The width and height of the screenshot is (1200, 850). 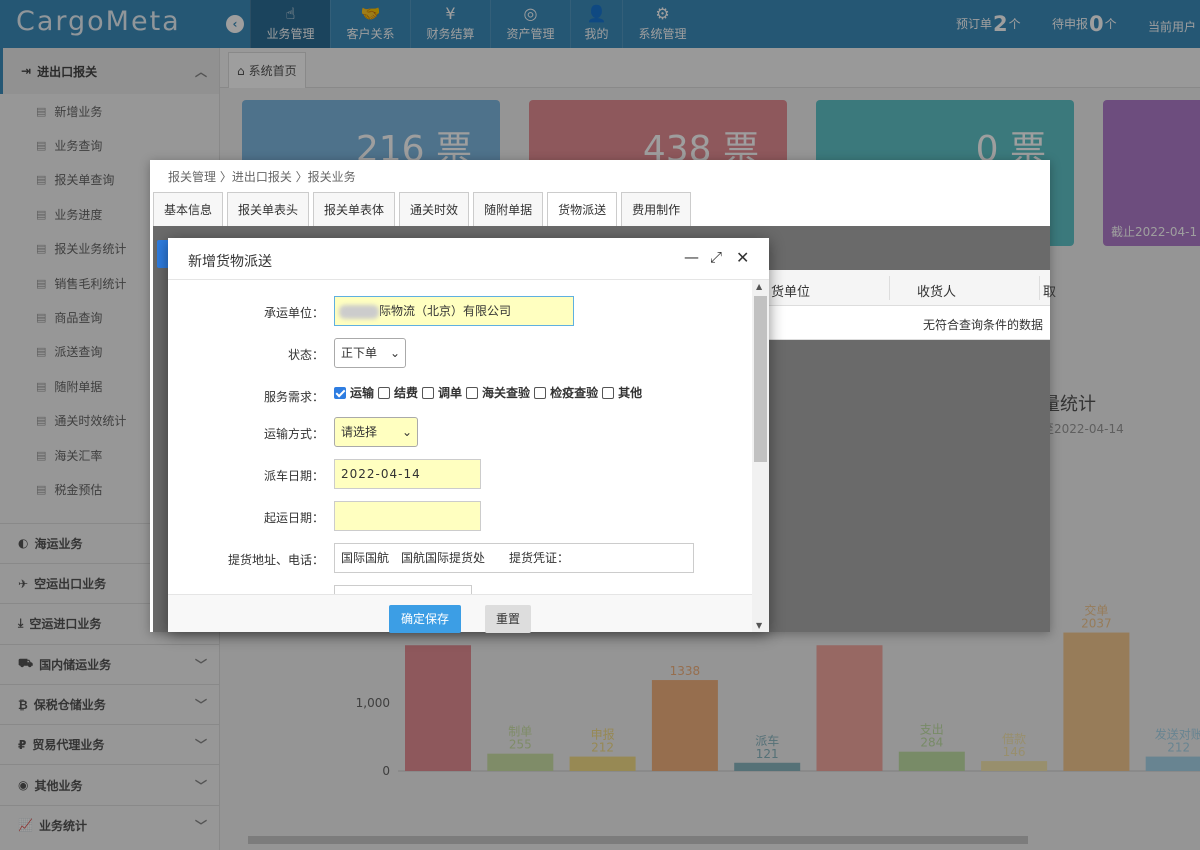 What do you see at coordinates (188, 209) in the screenshot?
I see `window-tab: 基本信息` at bounding box center [188, 209].